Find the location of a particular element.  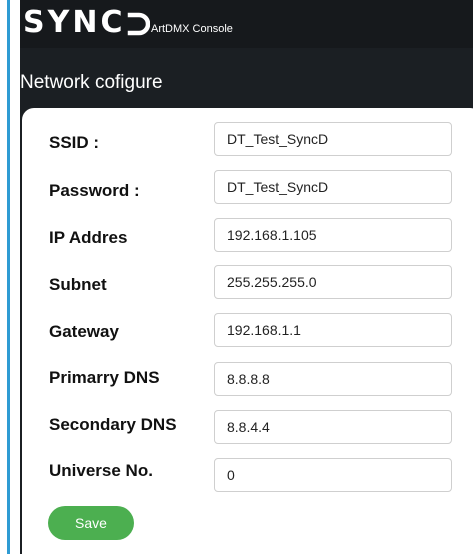

gateway-label: Gateway is located at coordinates (84, 331).